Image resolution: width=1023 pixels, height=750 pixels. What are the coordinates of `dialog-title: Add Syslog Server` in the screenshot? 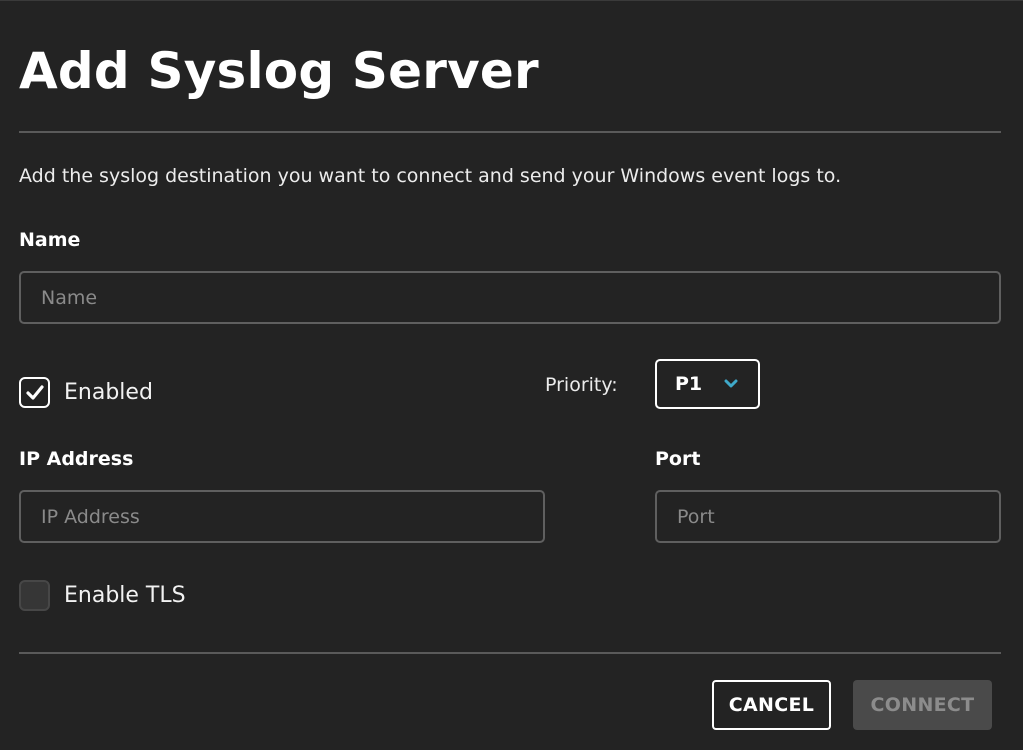 It's located at (279, 71).